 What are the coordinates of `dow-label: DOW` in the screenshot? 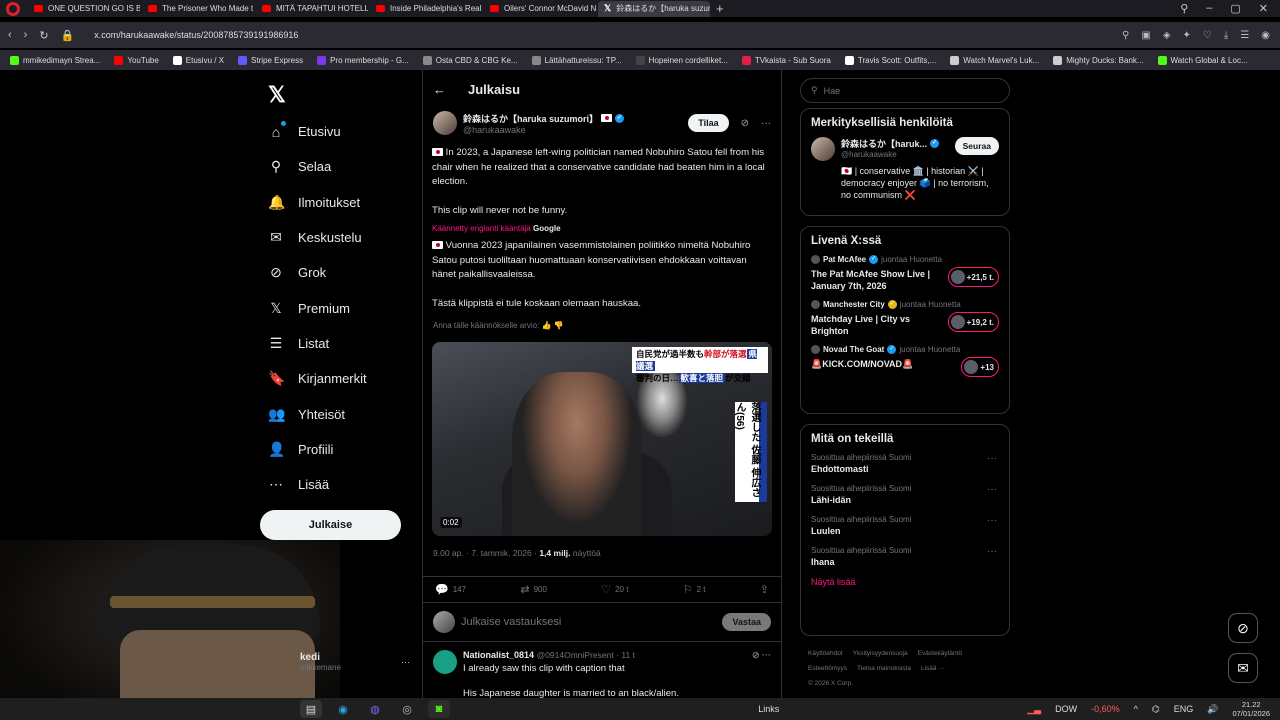 It's located at (1066, 709).